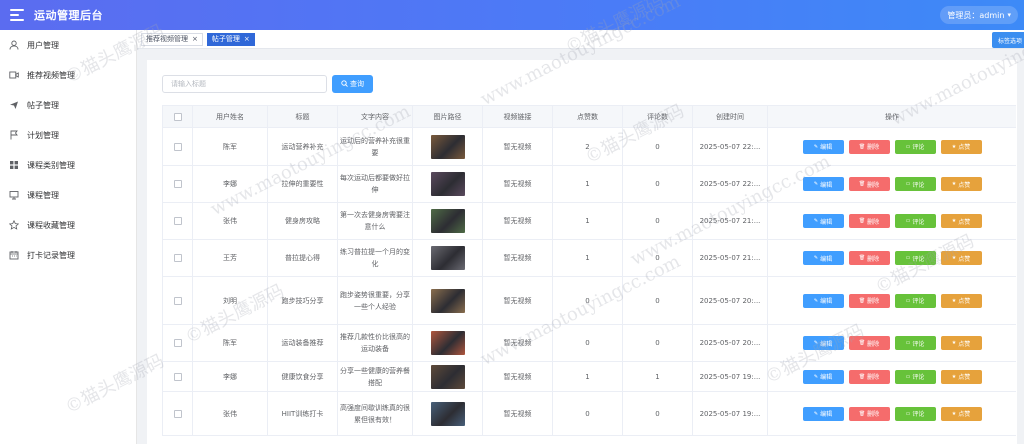 This screenshot has height=444, width=1024. What do you see at coordinates (172, 39) in the screenshot?
I see `tab-recommended-videos: 推荐视频管理 ×` at bounding box center [172, 39].